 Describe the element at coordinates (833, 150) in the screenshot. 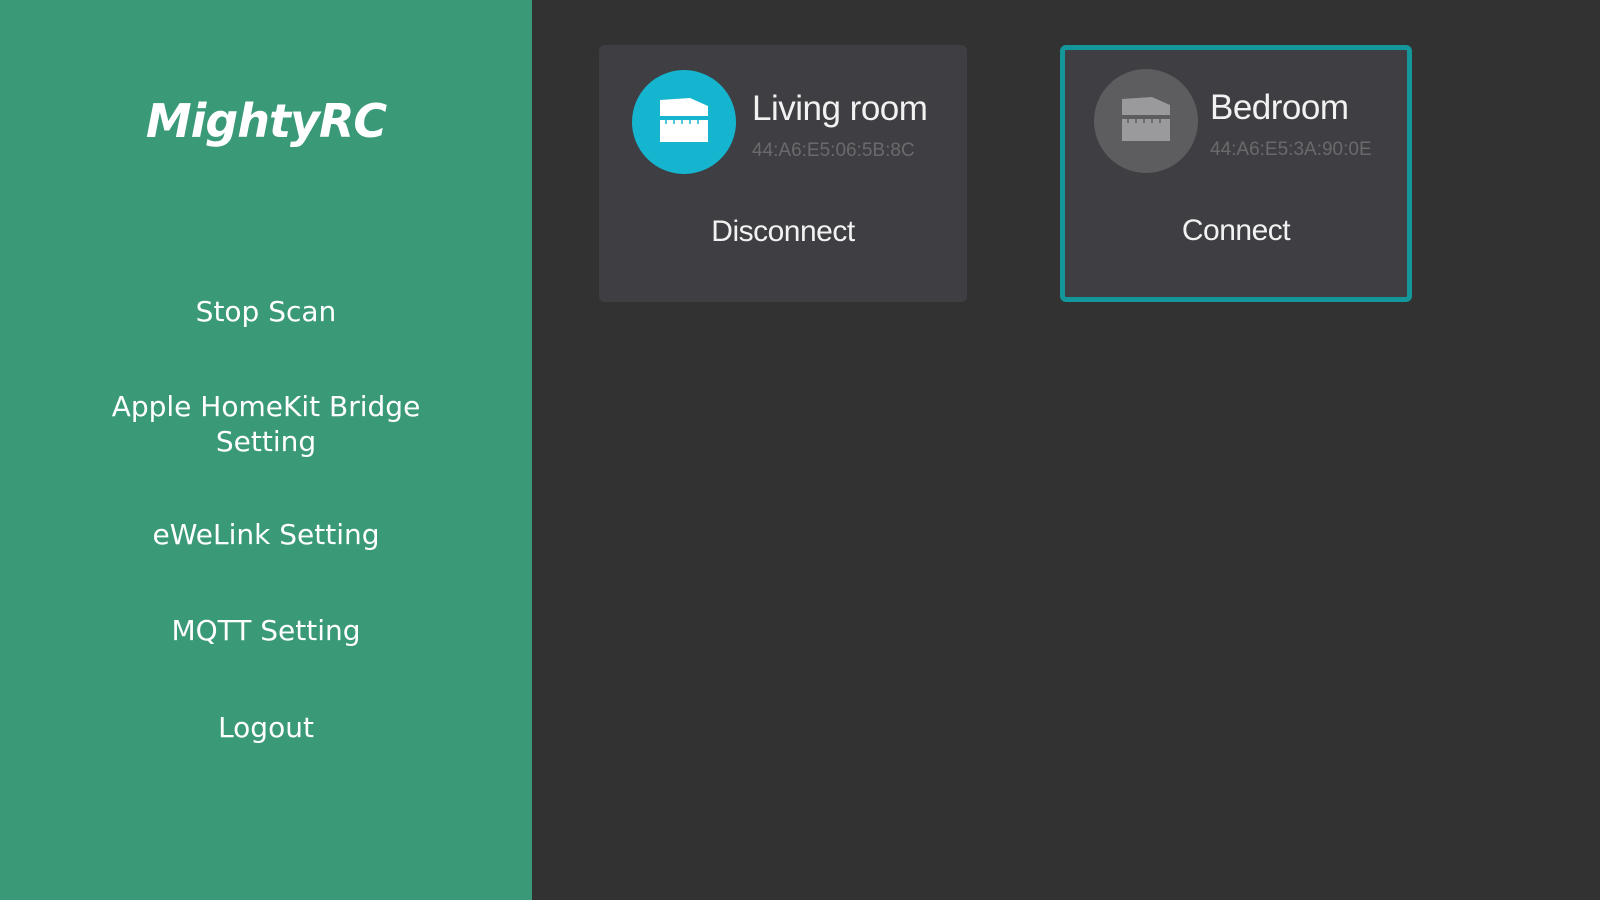

I see `device-mac-address: 44:A6:E5:06:5B:8C` at that location.